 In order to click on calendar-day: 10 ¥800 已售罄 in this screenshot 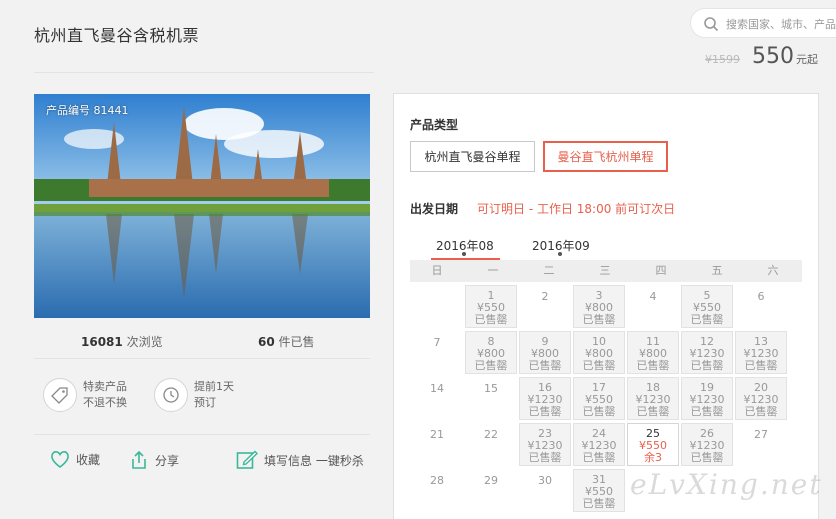, I will do `click(599, 352)`.